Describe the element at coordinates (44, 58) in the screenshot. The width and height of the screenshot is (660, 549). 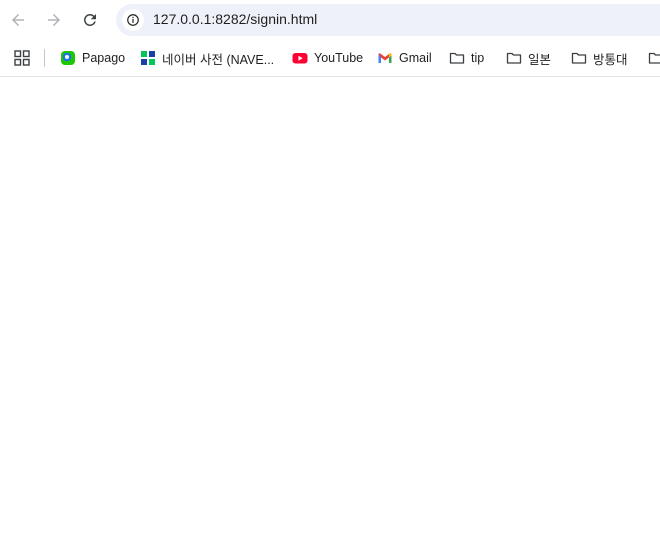
I see `bookmarks-separator` at that location.